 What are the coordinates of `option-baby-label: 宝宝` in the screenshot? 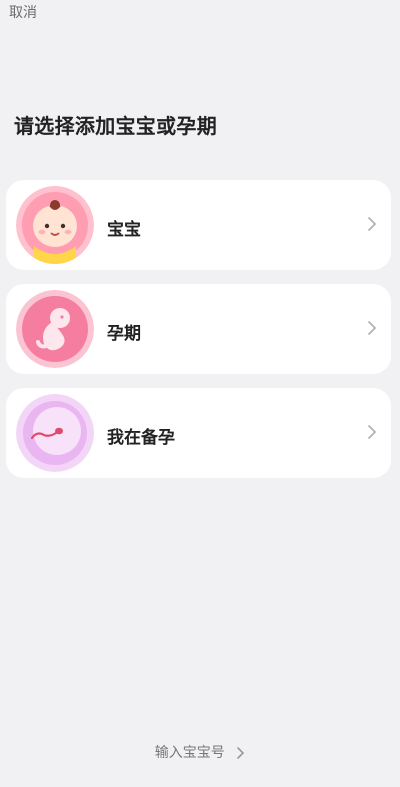 It's located at (124, 230).